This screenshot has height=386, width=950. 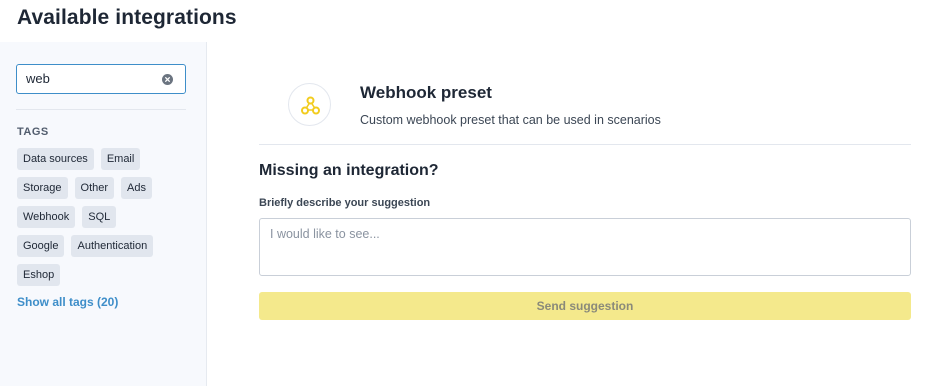 What do you see at coordinates (585, 247) in the screenshot?
I see `suggestion-textarea` at bounding box center [585, 247].